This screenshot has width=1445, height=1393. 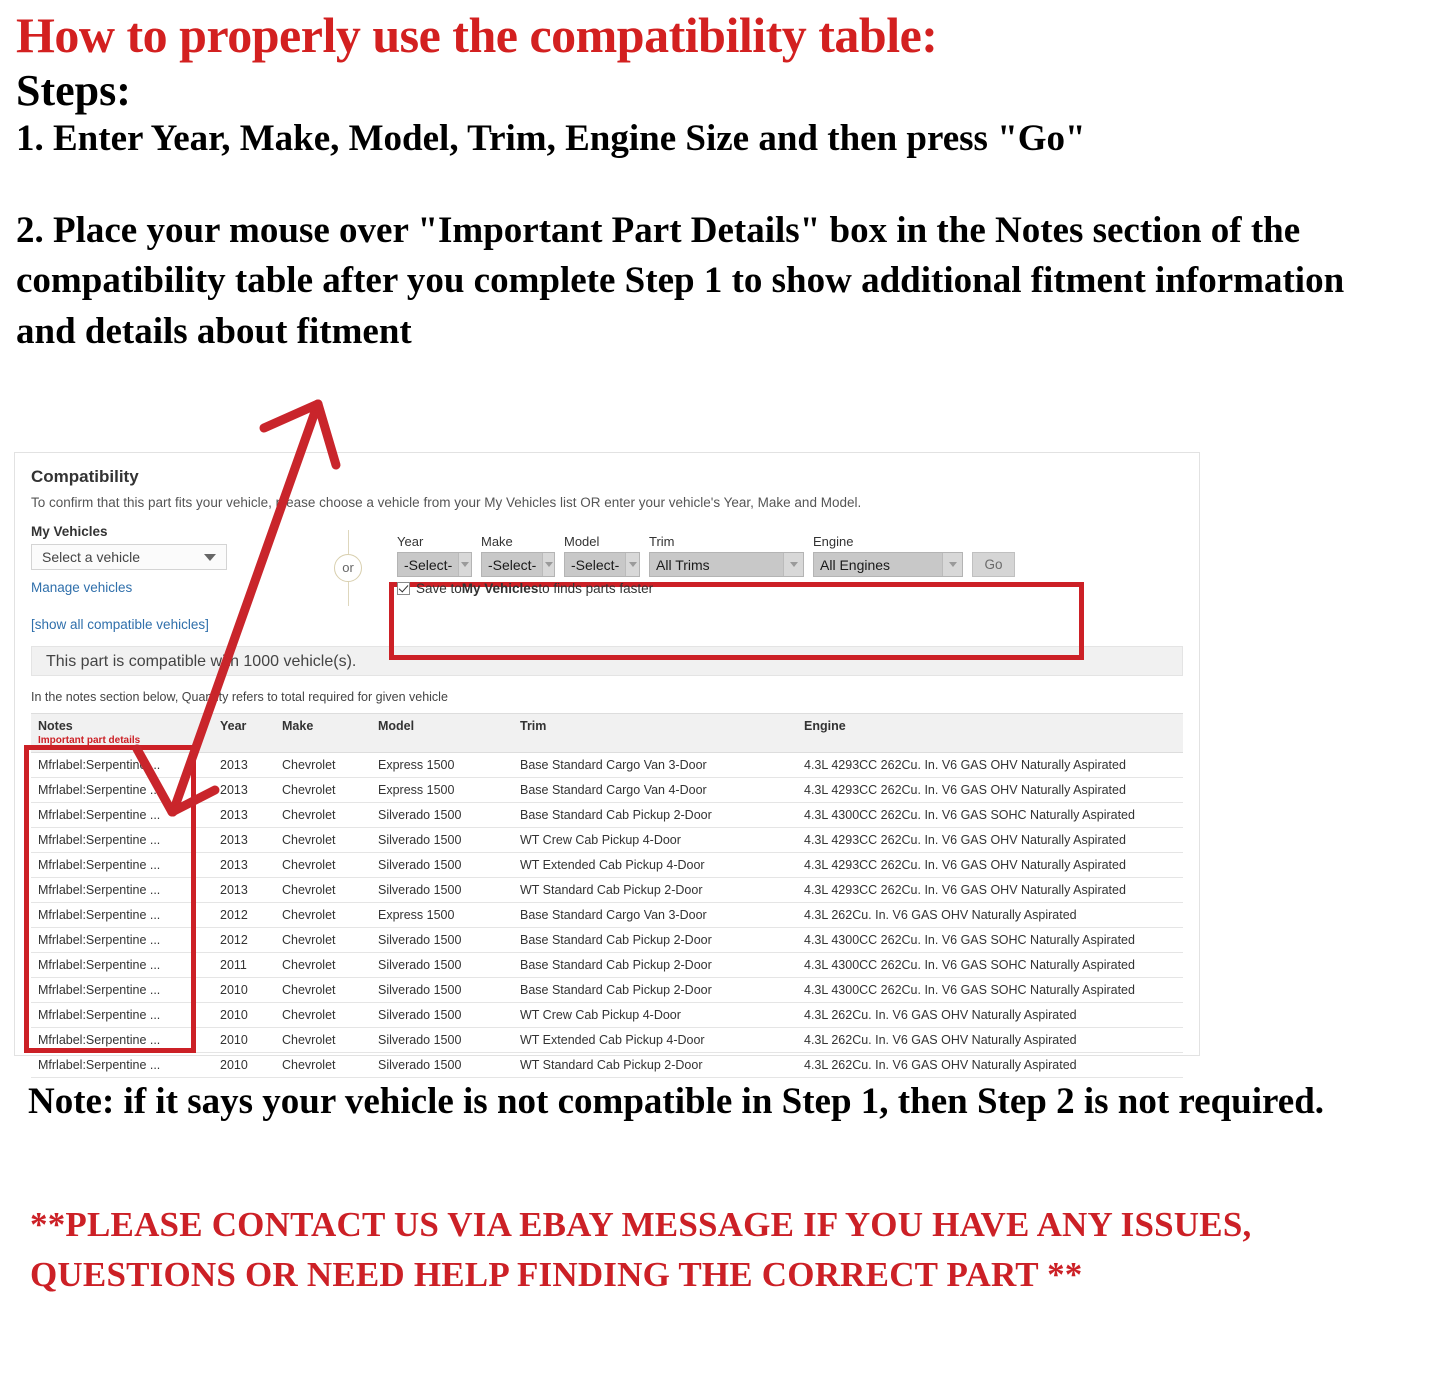 What do you see at coordinates (833, 541) in the screenshot?
I see `finder-label-engine: Engine` at bounding box center [833, 541].